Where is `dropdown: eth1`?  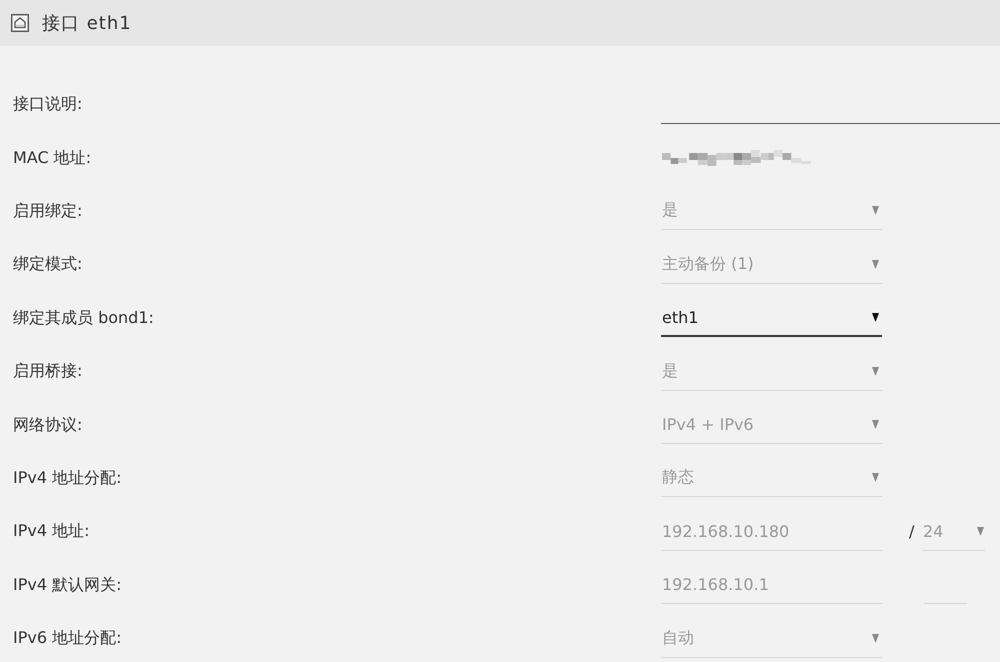
dropdown: eth1 is located at coordinates (771, 318).